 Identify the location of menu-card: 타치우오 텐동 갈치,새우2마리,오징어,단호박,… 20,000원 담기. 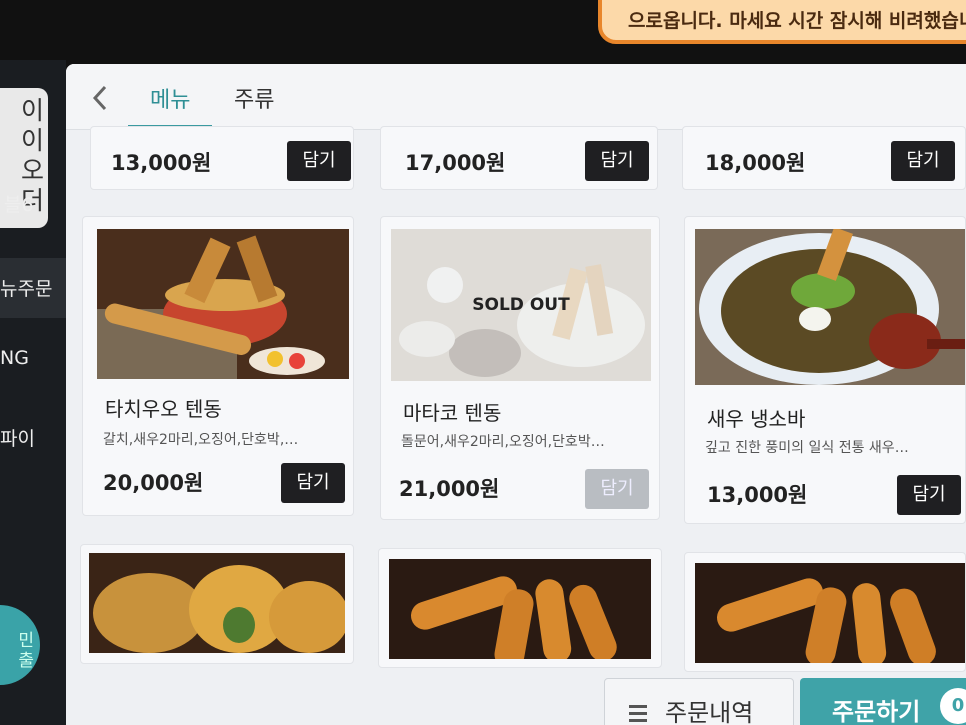
(218, 366).